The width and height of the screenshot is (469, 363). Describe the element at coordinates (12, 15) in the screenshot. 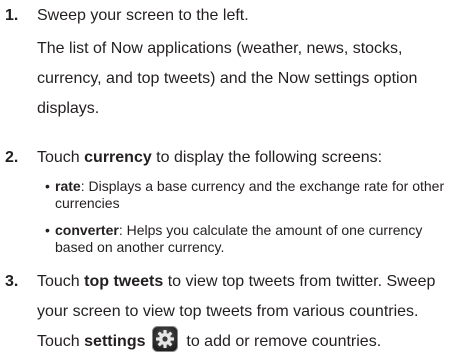

I see `step-number: 1.` at that location.